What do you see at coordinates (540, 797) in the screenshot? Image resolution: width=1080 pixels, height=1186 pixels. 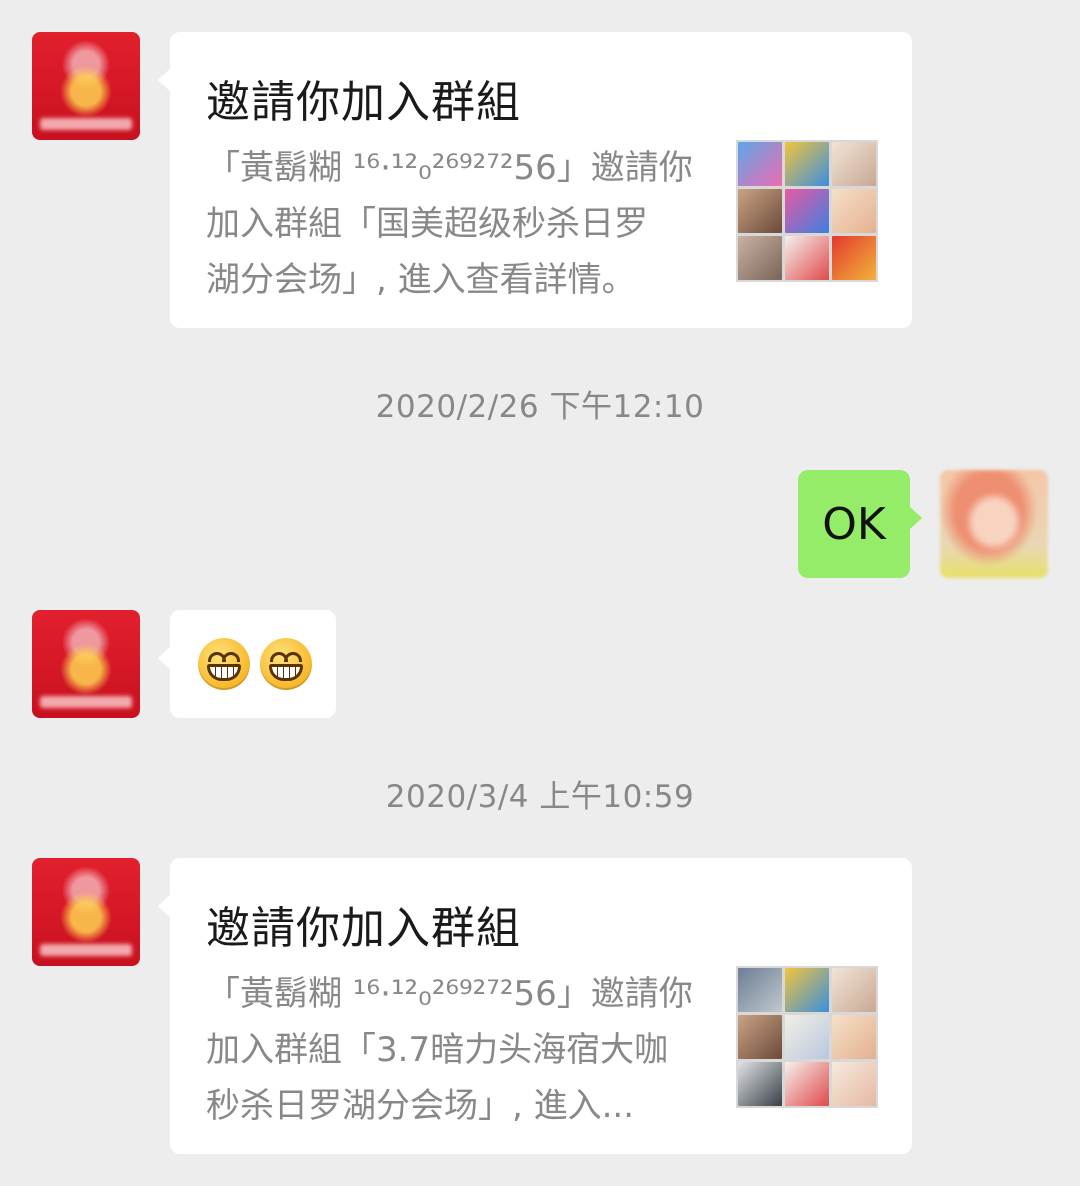 I see `message-timestamp: 2020/3/4 上午10:59` at bounding box center [540, 797].